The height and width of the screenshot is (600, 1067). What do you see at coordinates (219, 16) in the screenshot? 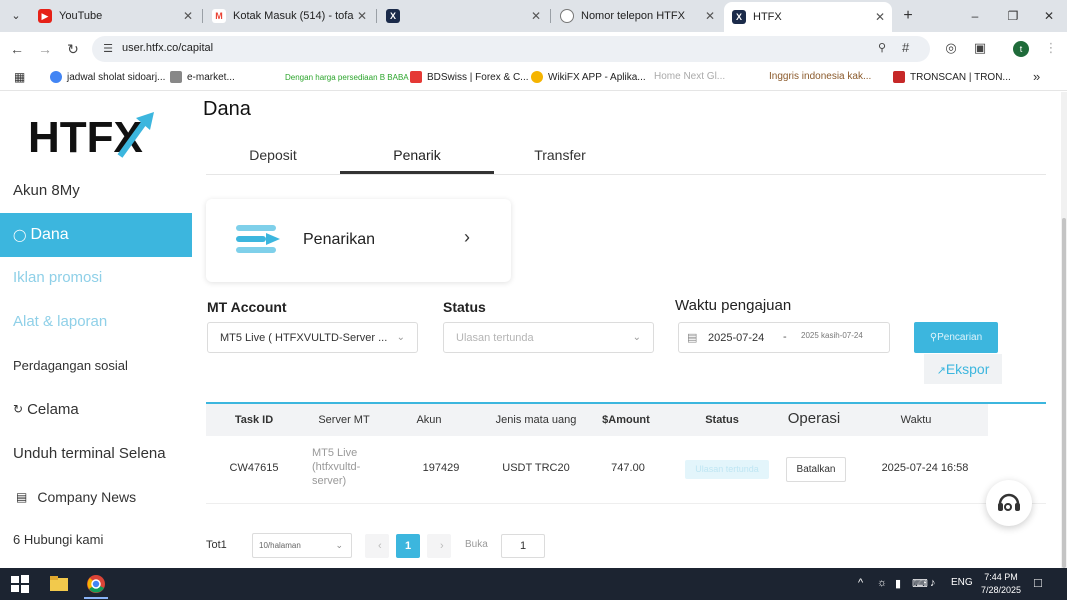
I see `gmail-icon: M` at bounding box center [219, 16].